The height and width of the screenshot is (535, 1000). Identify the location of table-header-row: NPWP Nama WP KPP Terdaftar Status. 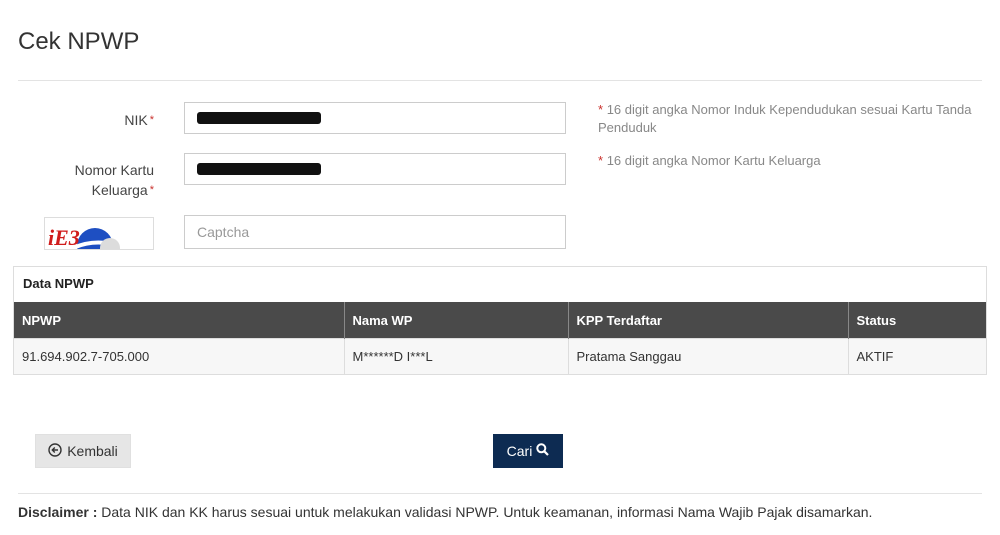
(500, 320).